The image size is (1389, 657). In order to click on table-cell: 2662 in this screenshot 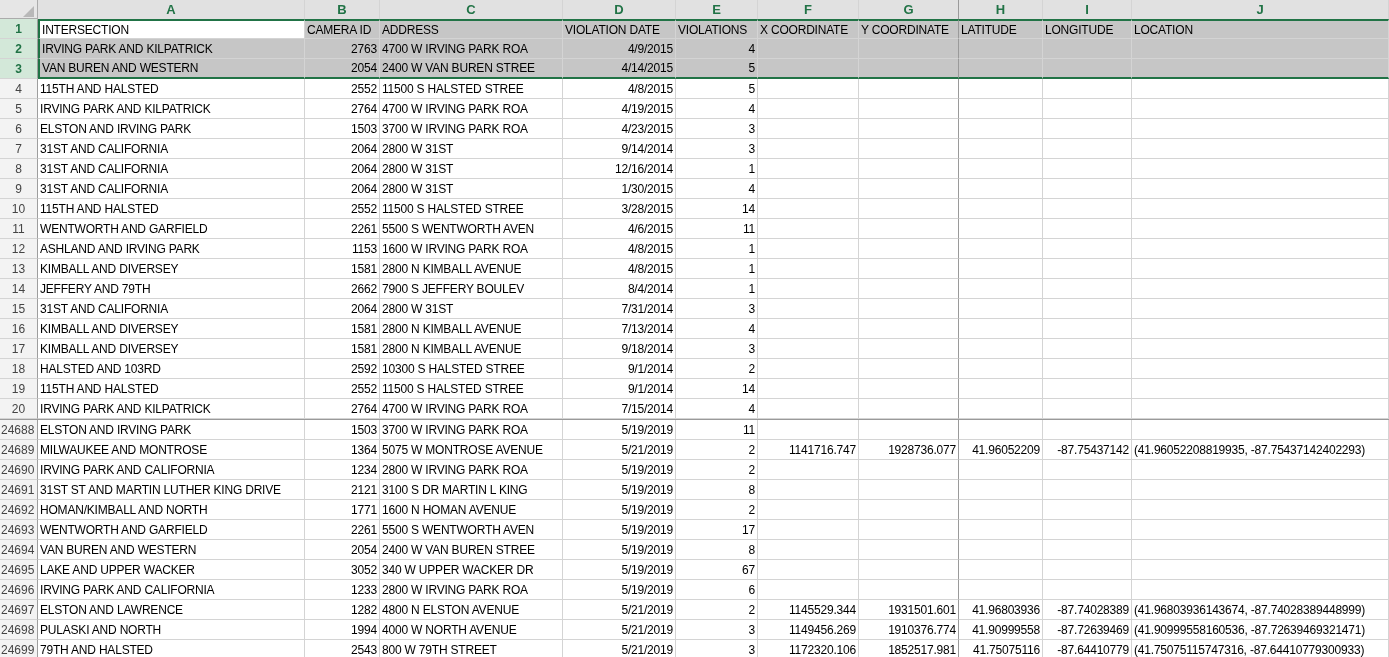, I will do `click(342, 289)`.